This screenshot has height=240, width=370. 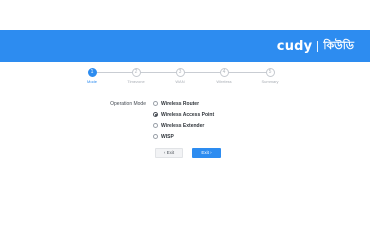 What do you see at coordinates (180, 72) in the screenshot?
I see `step-number: 3` at bounding box center [180, 72].